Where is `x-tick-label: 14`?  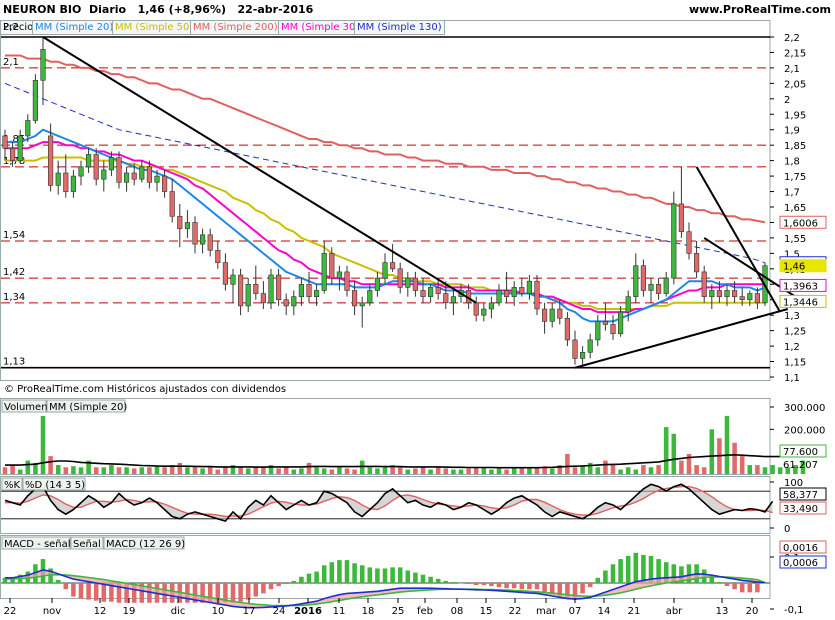 x-tick-label: 14 is located at coordinates (604, 611).